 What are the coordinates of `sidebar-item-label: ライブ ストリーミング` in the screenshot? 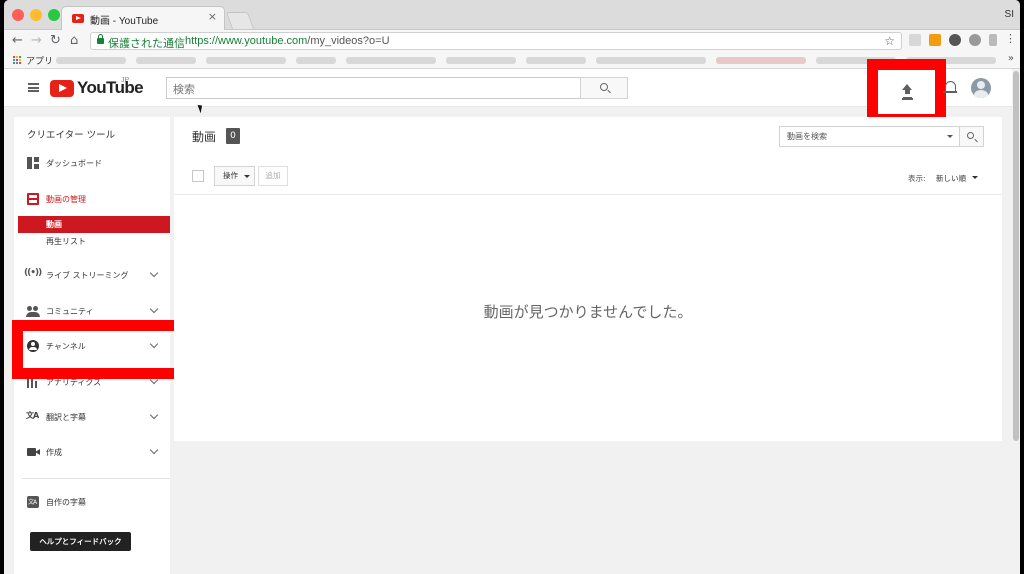 It's located at (87, 275).